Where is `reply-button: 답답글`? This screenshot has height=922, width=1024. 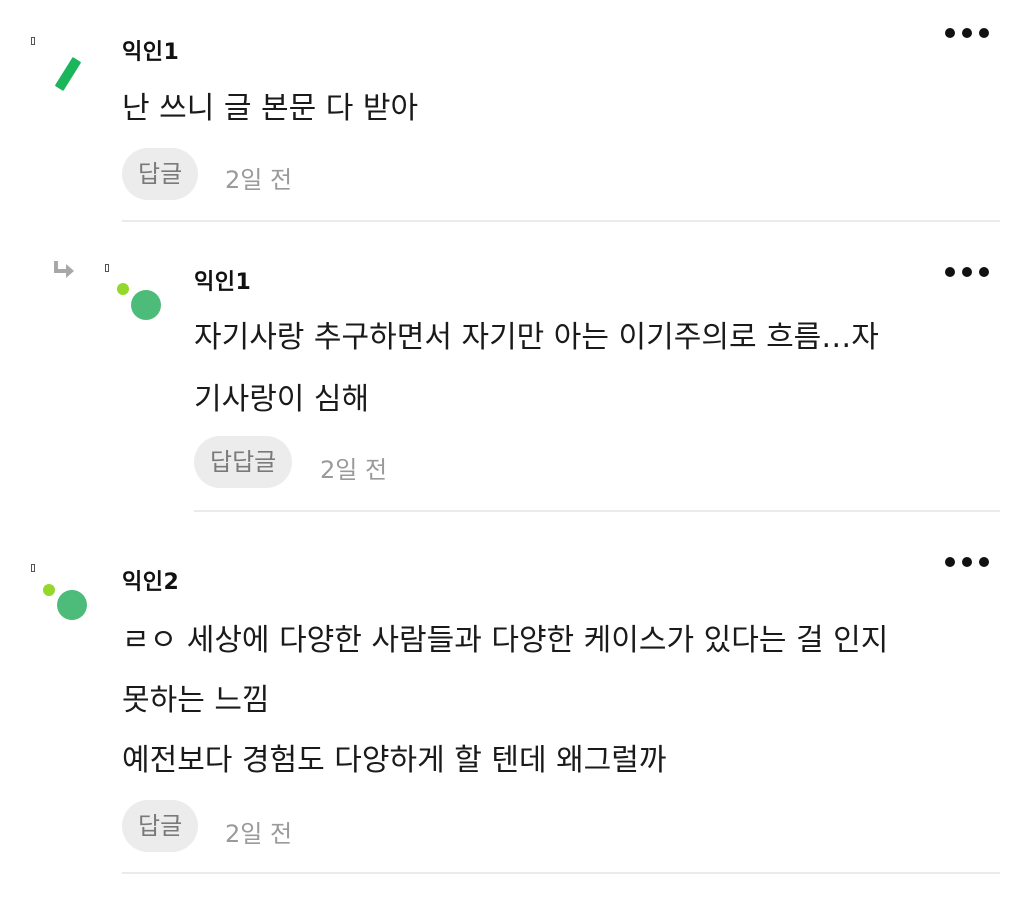
reply-button: 답답글 is located at coordinates (243, 462).